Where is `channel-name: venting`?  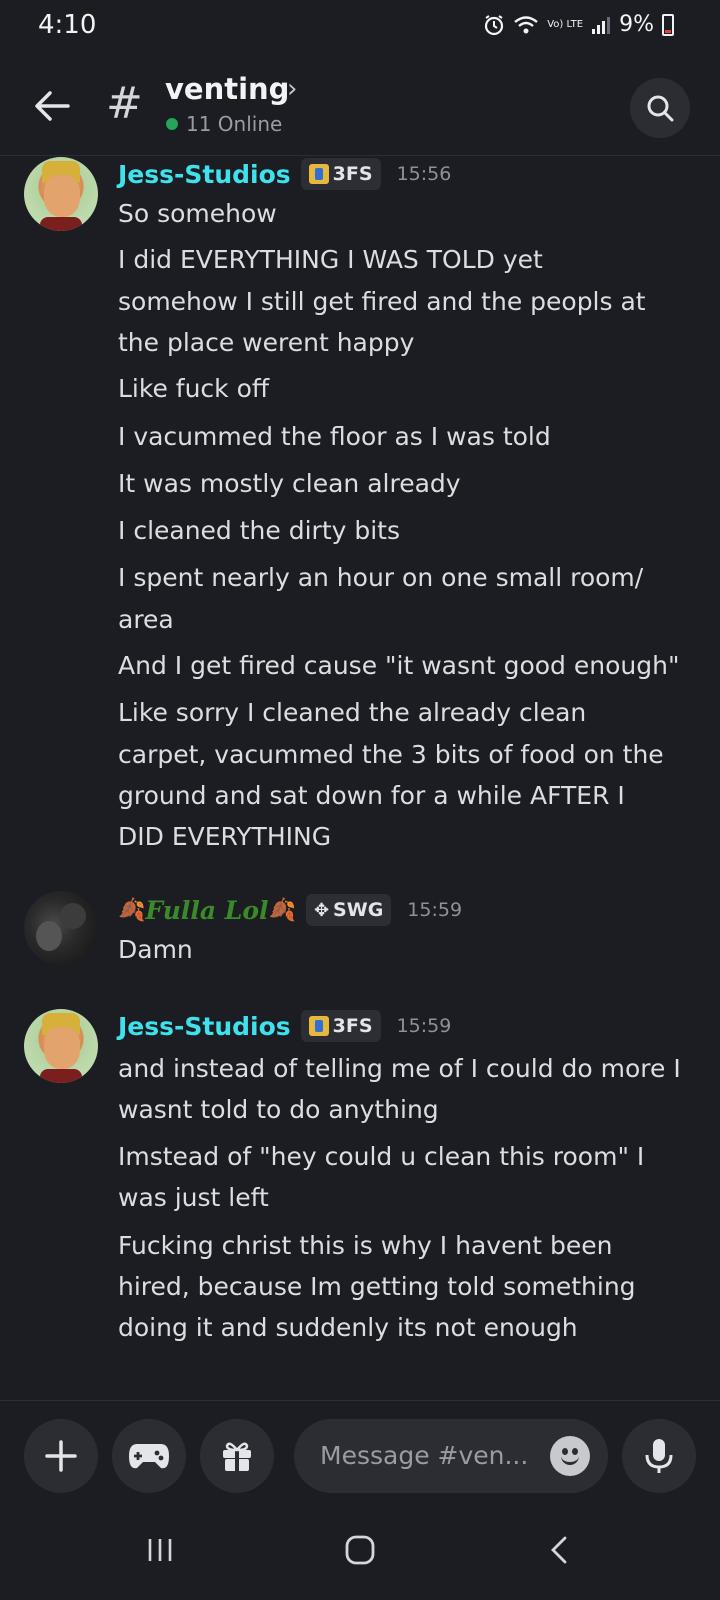 channel-name: venting is located at coordinates (227, 89).